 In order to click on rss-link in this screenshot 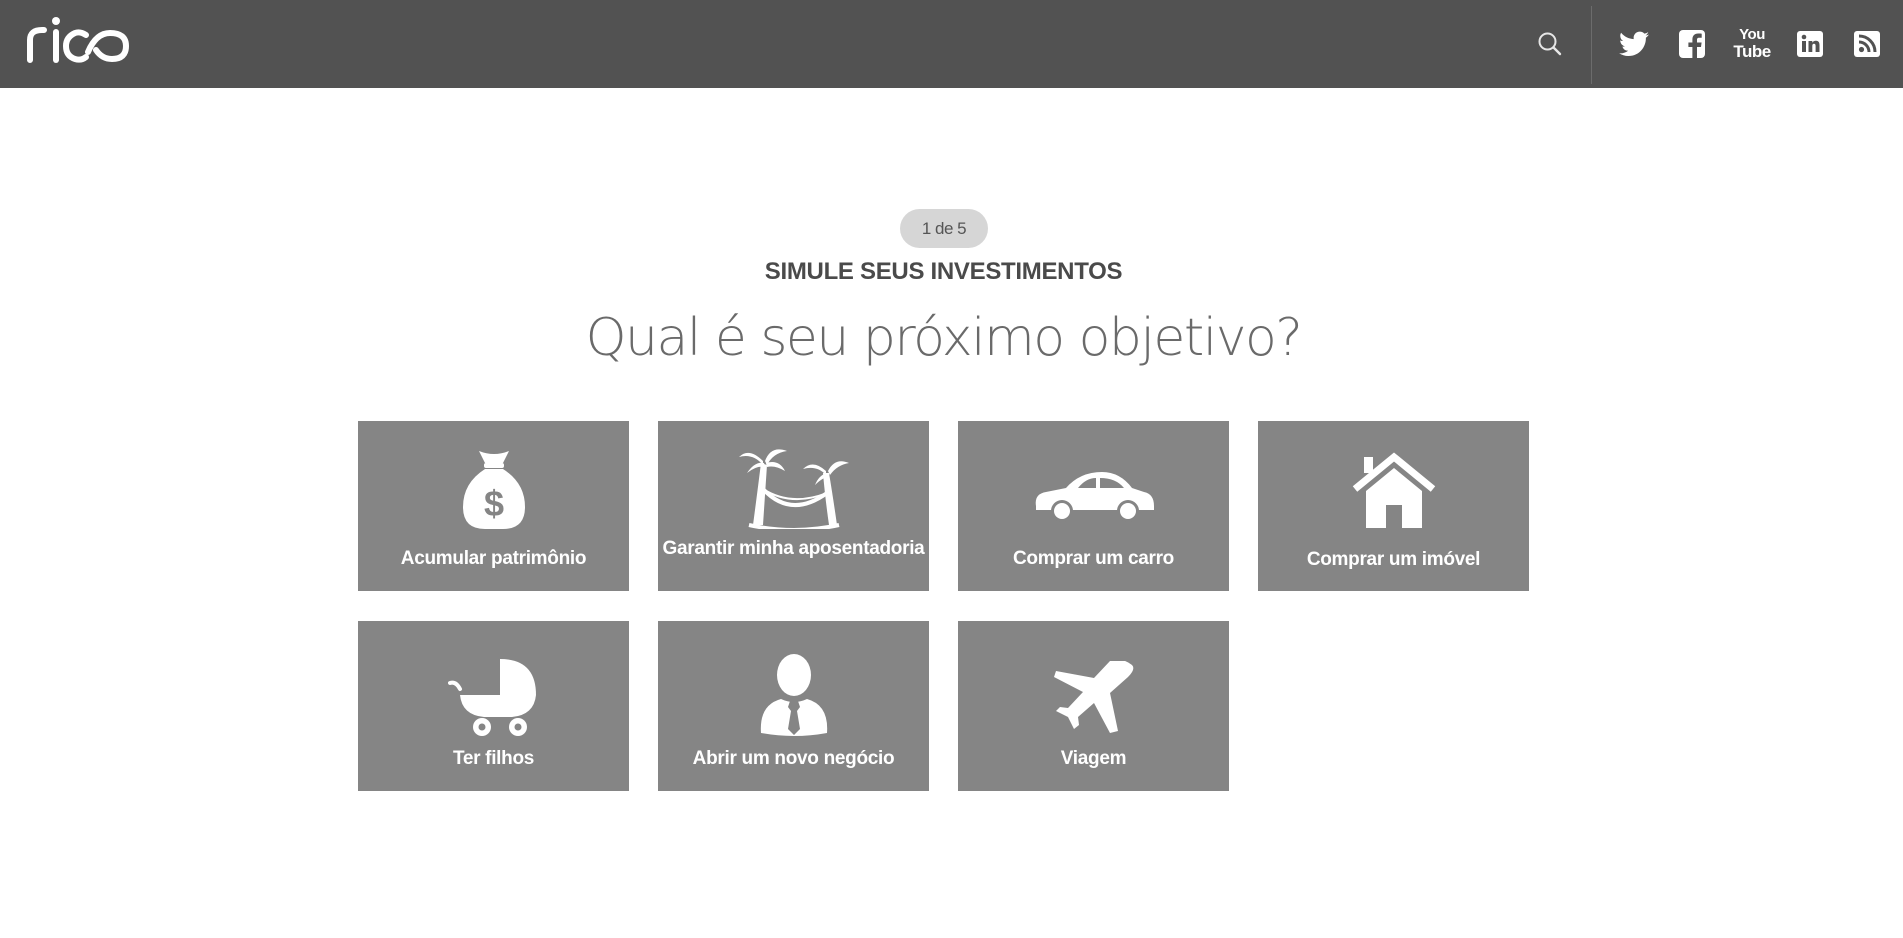, I will do `click(1867, 44)`.